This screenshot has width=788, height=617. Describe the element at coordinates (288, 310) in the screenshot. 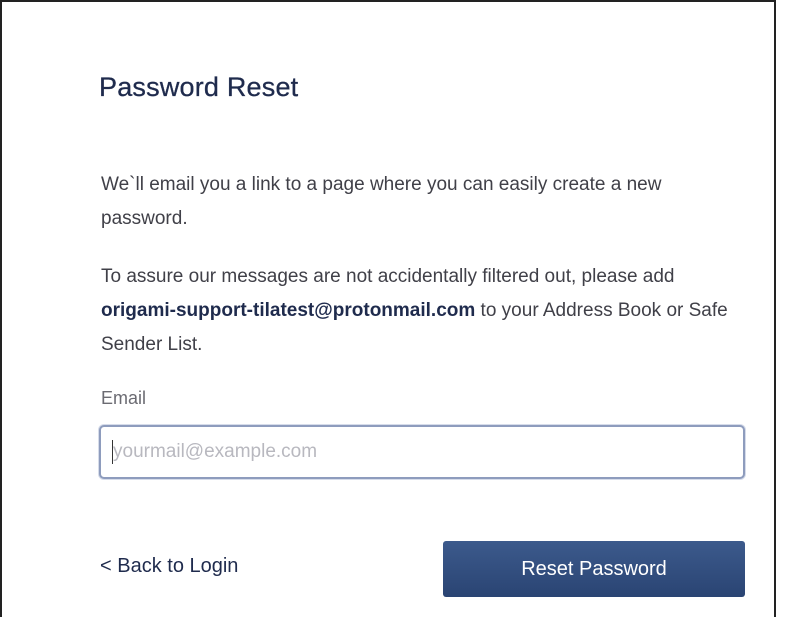

I see `support-email: origami-support-tilatest@protonmail.com` at that location.